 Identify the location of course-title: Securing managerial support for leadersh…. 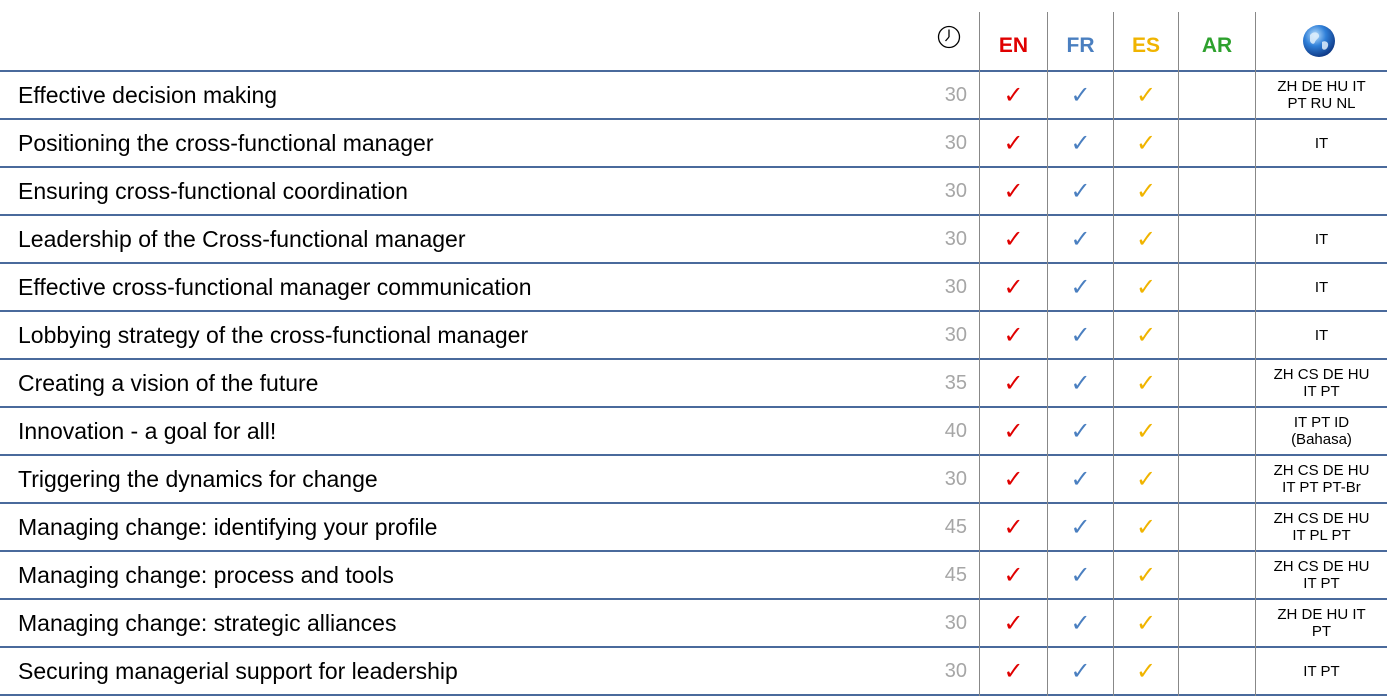
(238, 670).